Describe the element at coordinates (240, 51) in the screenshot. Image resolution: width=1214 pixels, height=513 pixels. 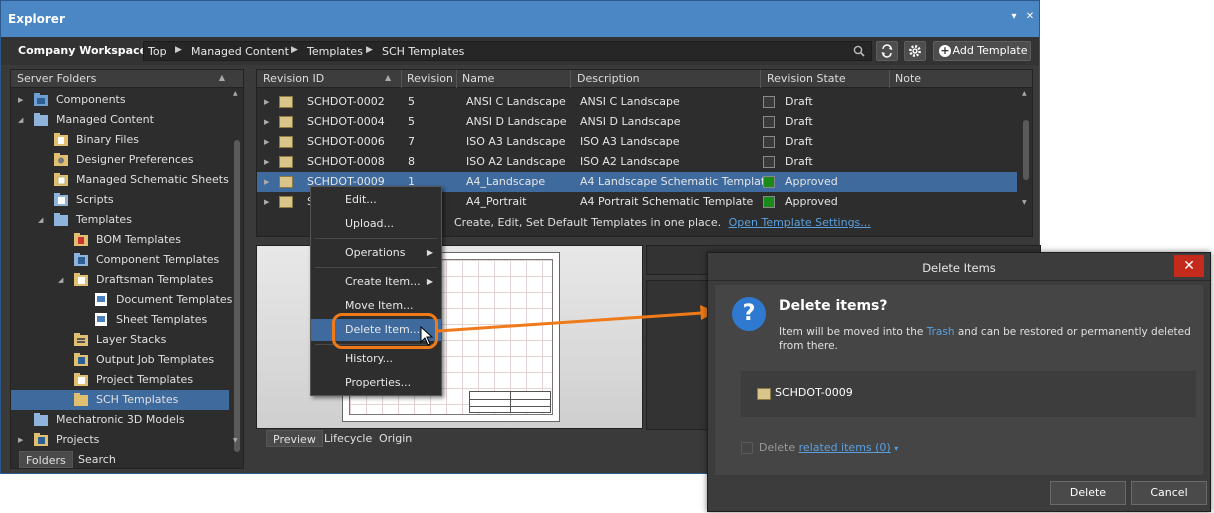
I see `breadcrumb-managed-content: Managed Content` at that location.